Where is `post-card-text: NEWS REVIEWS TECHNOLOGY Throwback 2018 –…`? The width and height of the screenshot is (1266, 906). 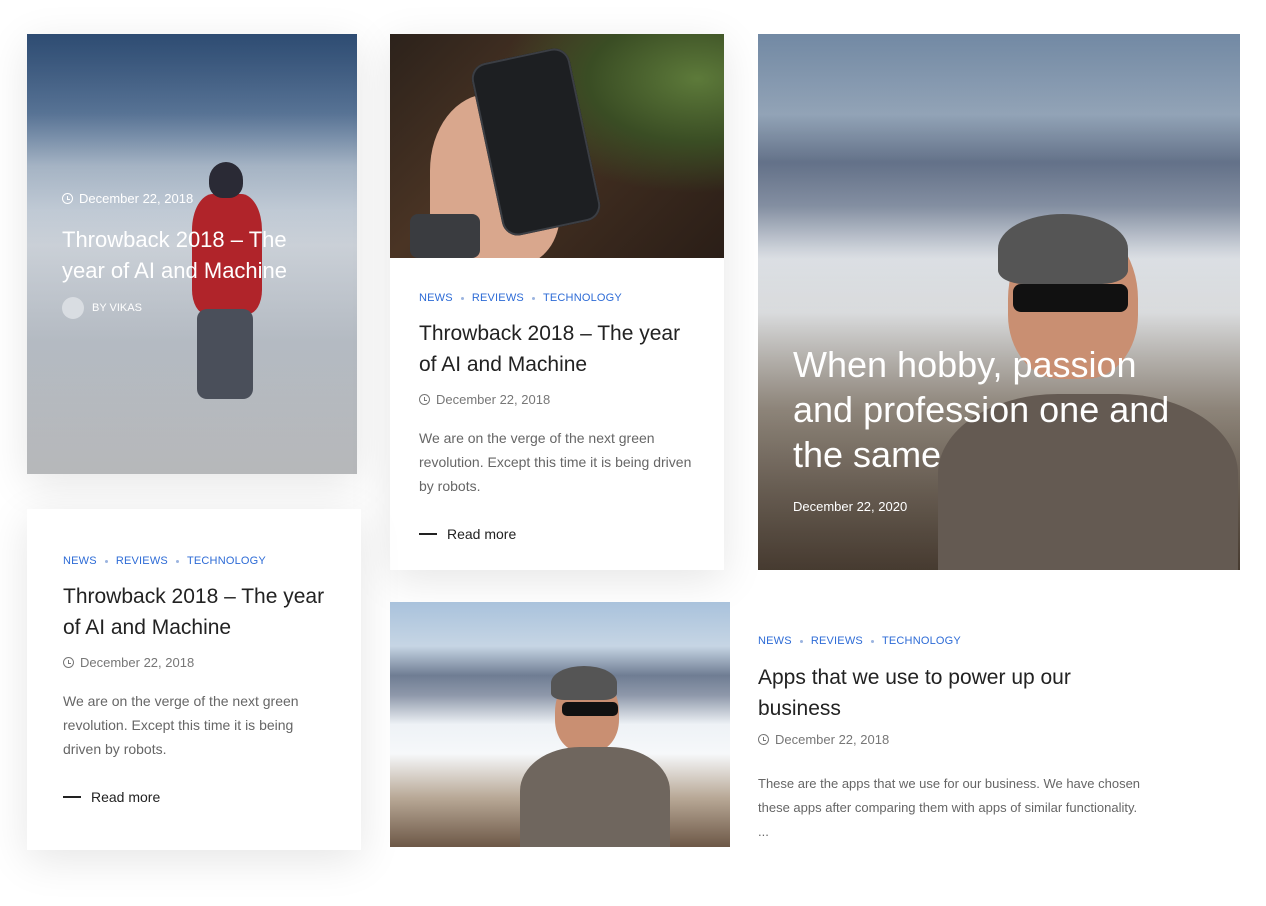
post-card-text: NEWS REVIEWS TECHNOLOGY Throwback 2018 –… is located at coordinates (194, 679).